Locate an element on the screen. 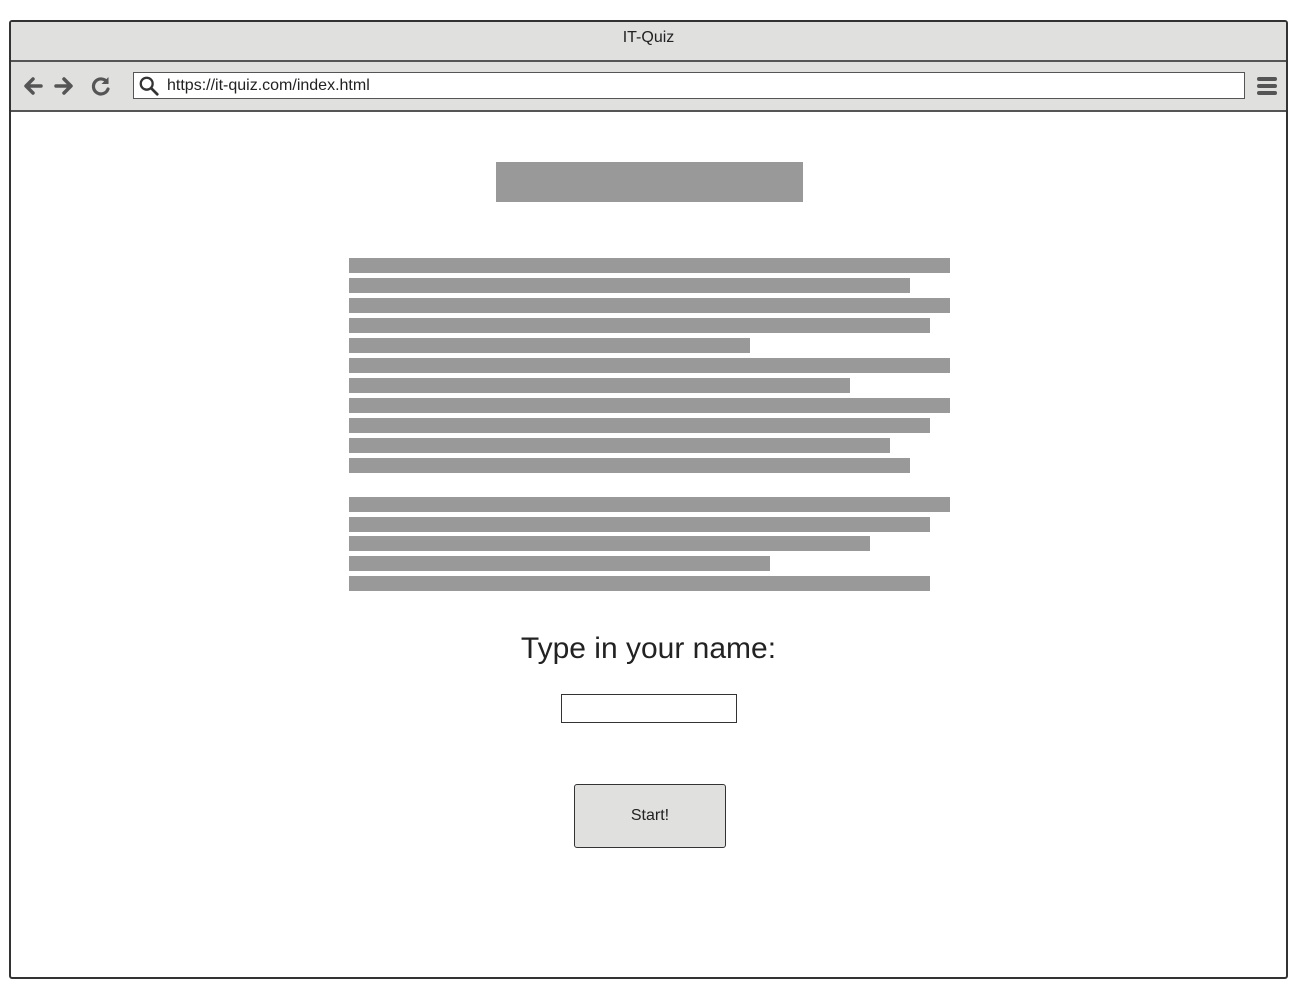 The height and width of the screenshot is (987, 1296). arrow-left-icon is located at coordinates (33, 86).